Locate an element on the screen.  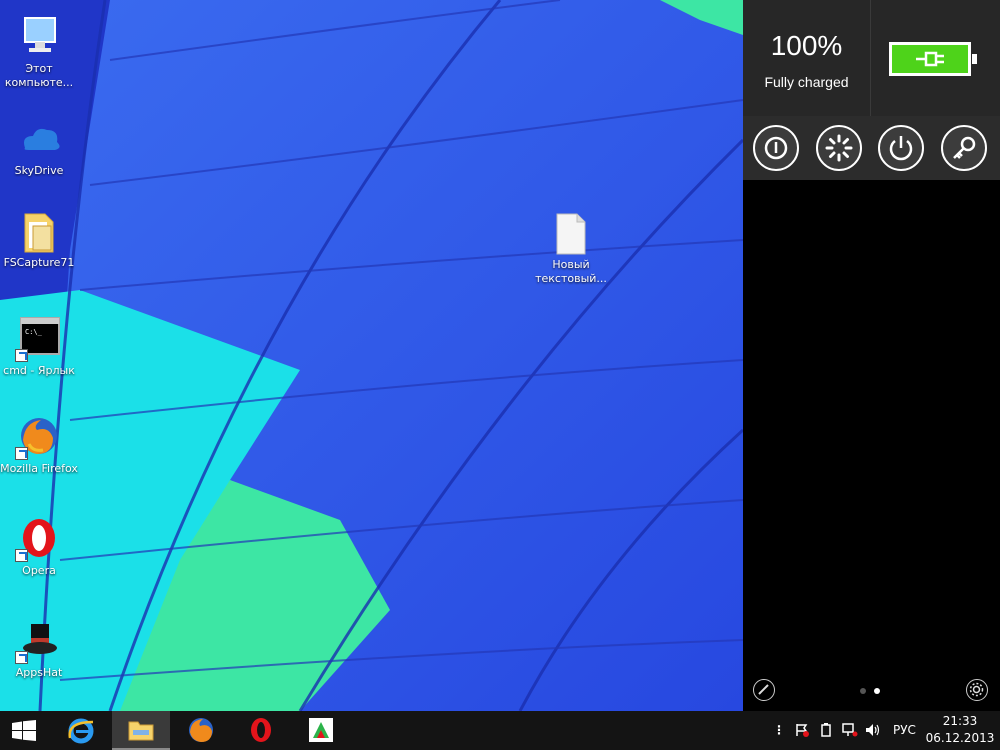
desktop-icon-label: SkyDrive is located at coordinates (39, 170).